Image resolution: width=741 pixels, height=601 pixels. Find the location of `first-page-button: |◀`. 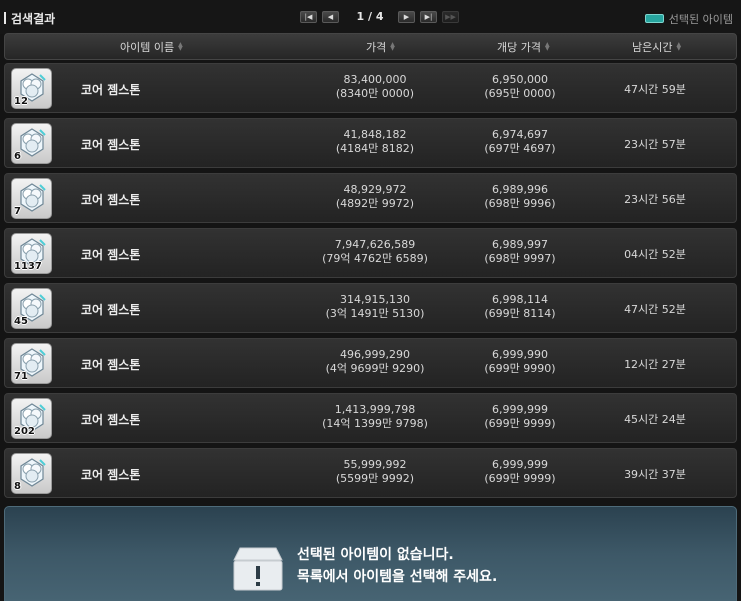

first-page-button: |◀ is located at coordinates (308, 17).